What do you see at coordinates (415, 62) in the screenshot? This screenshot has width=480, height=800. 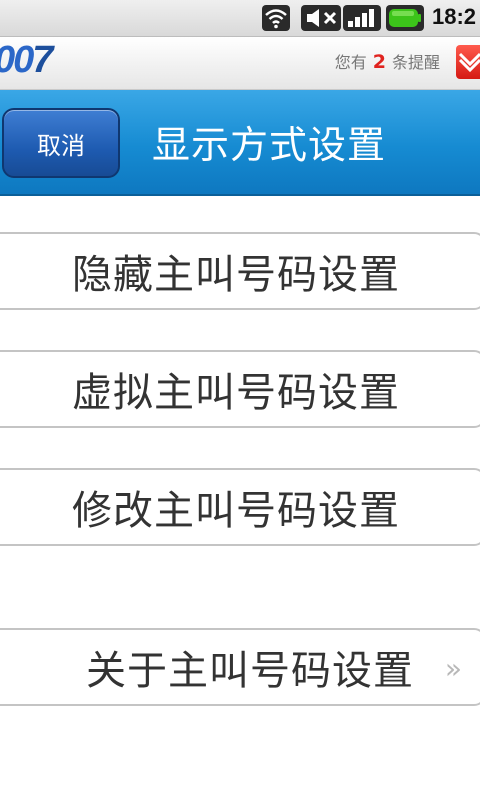 I see `reminder-suffix: 条提醒` at bounding box center [415, 62].